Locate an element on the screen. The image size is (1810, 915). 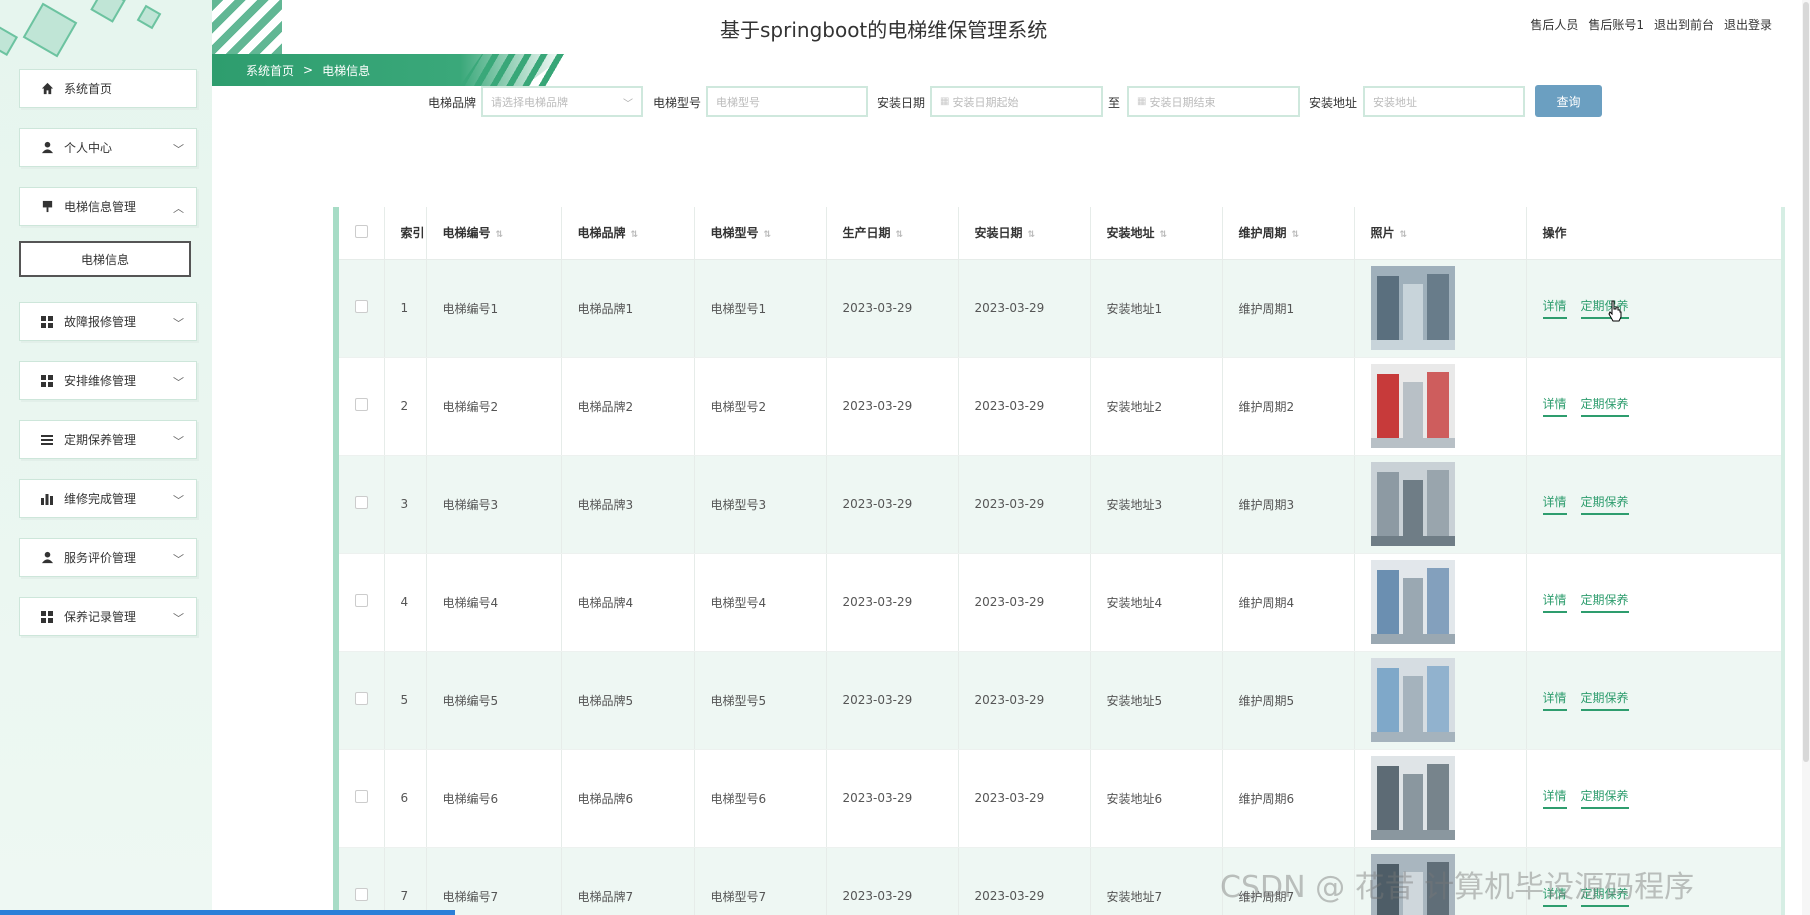
brand-select: 请选择电梯品牌 ﹀ is located at coordinates (562, 101).